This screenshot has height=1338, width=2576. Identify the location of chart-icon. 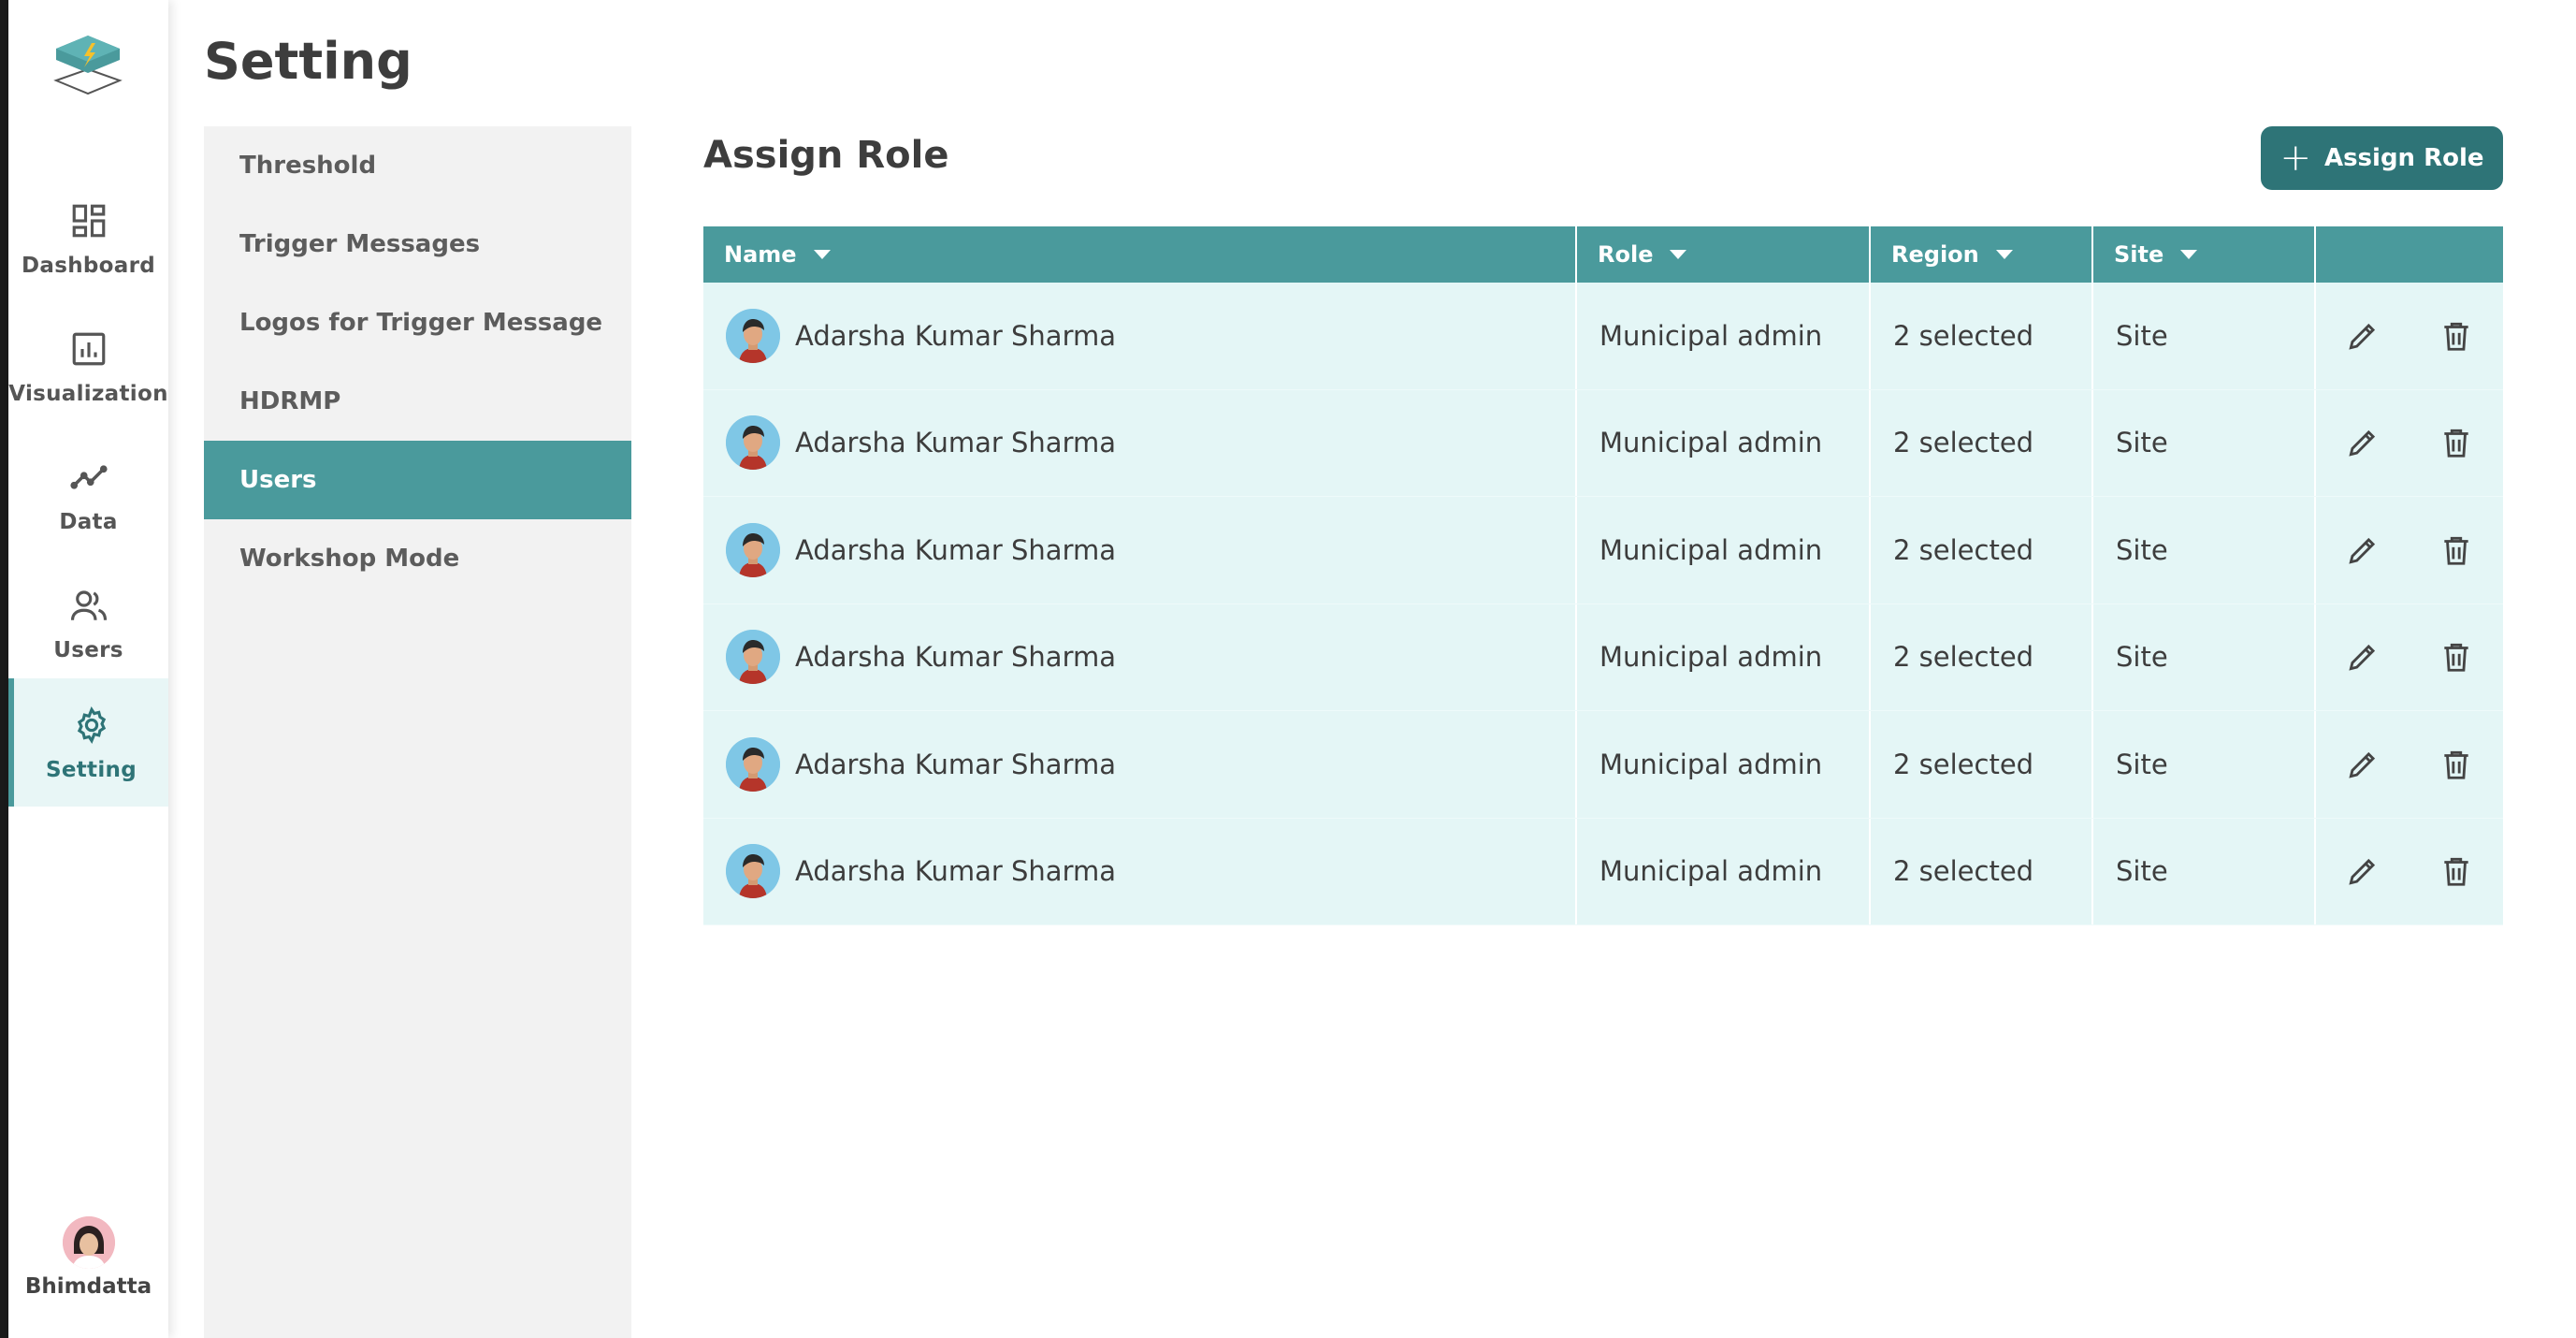
(89, 349).